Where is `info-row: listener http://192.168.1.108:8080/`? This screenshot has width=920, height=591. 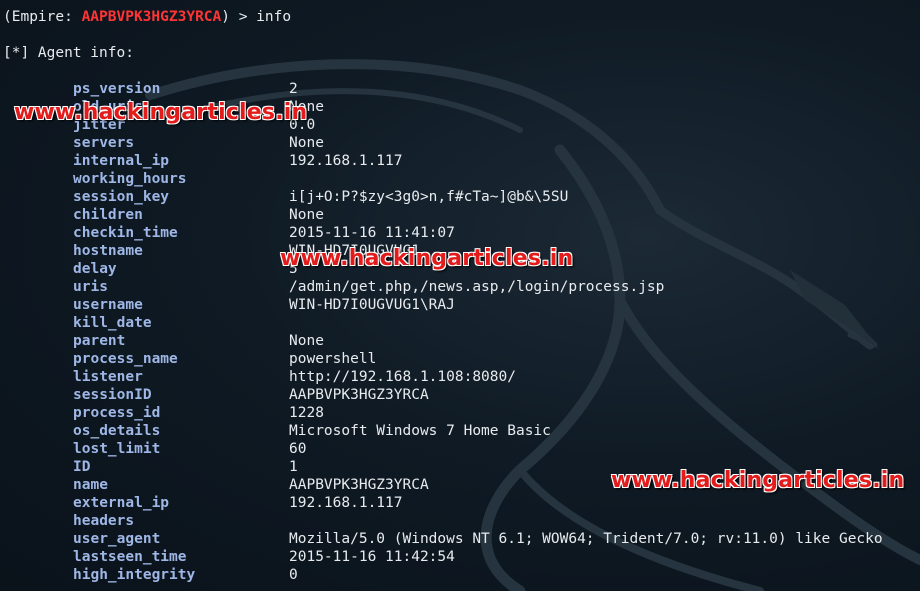 info-row: listener http://192.168.1.108:8080/ is located at coordinates (460, 377).